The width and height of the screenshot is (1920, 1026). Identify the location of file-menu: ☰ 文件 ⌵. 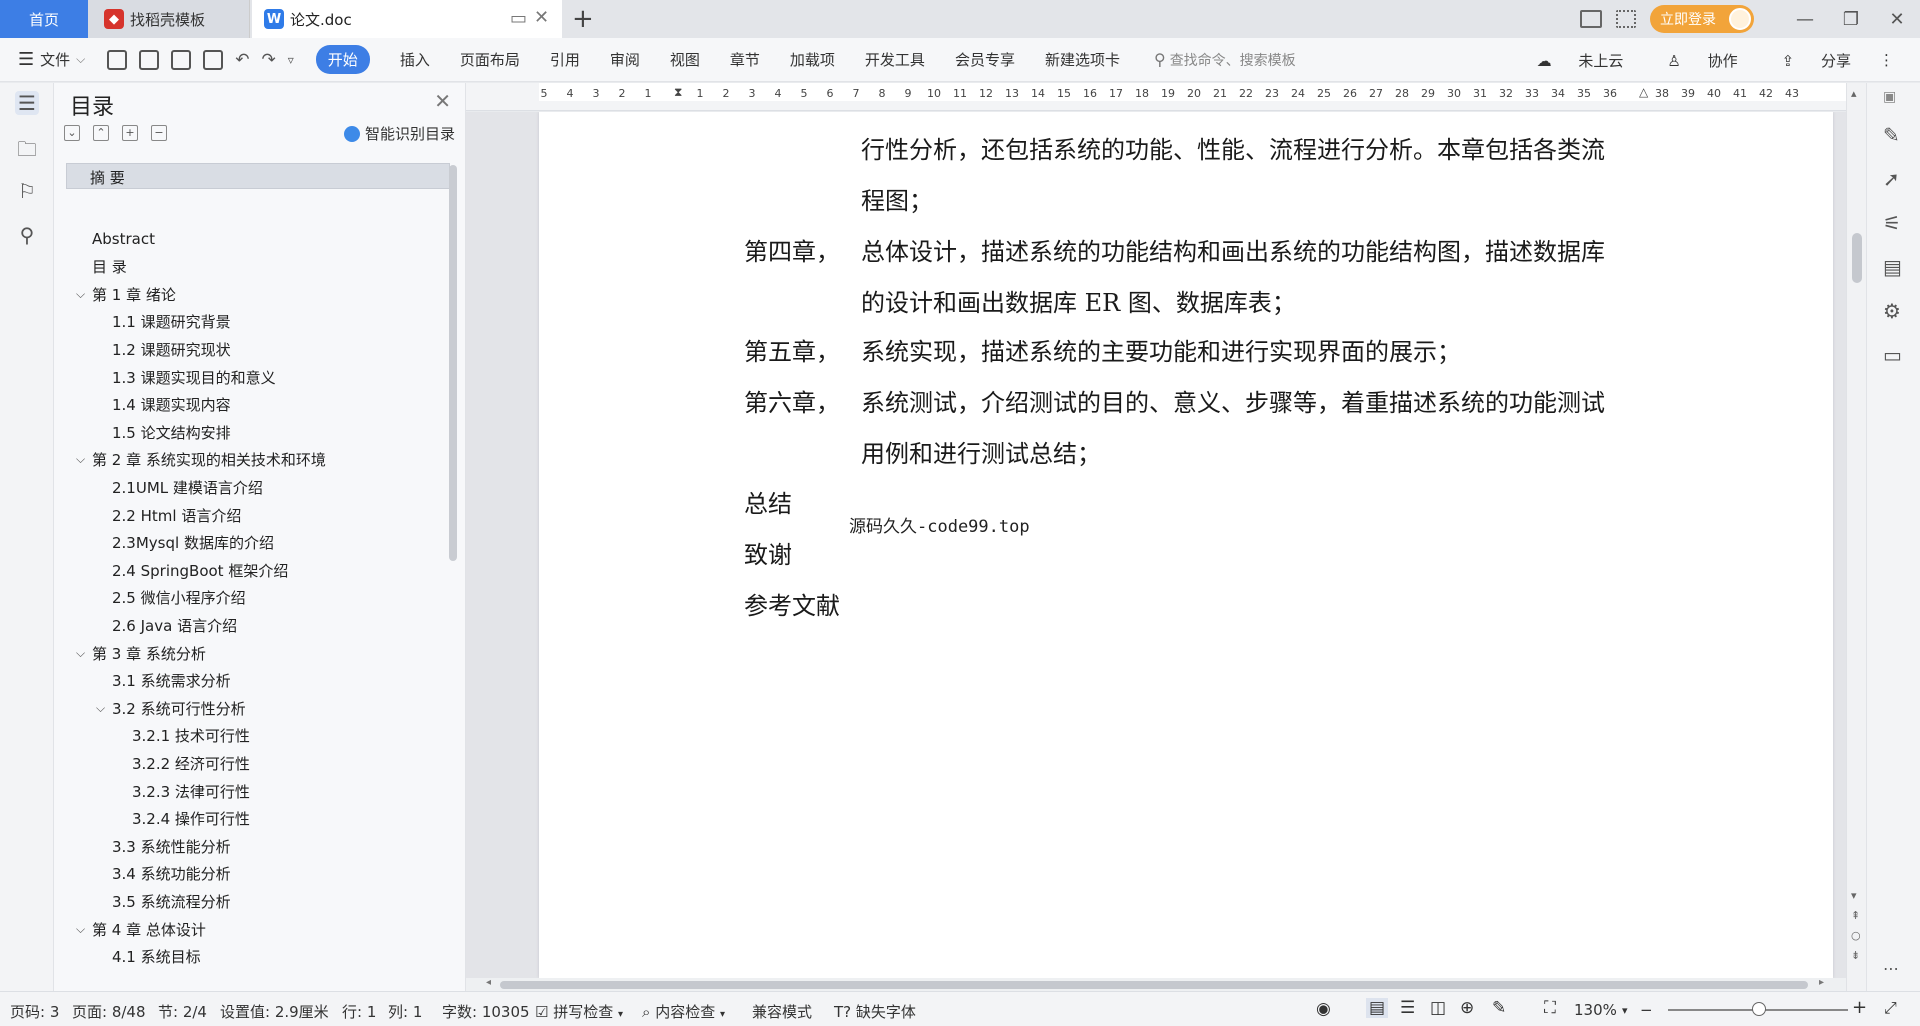
(51, 59).